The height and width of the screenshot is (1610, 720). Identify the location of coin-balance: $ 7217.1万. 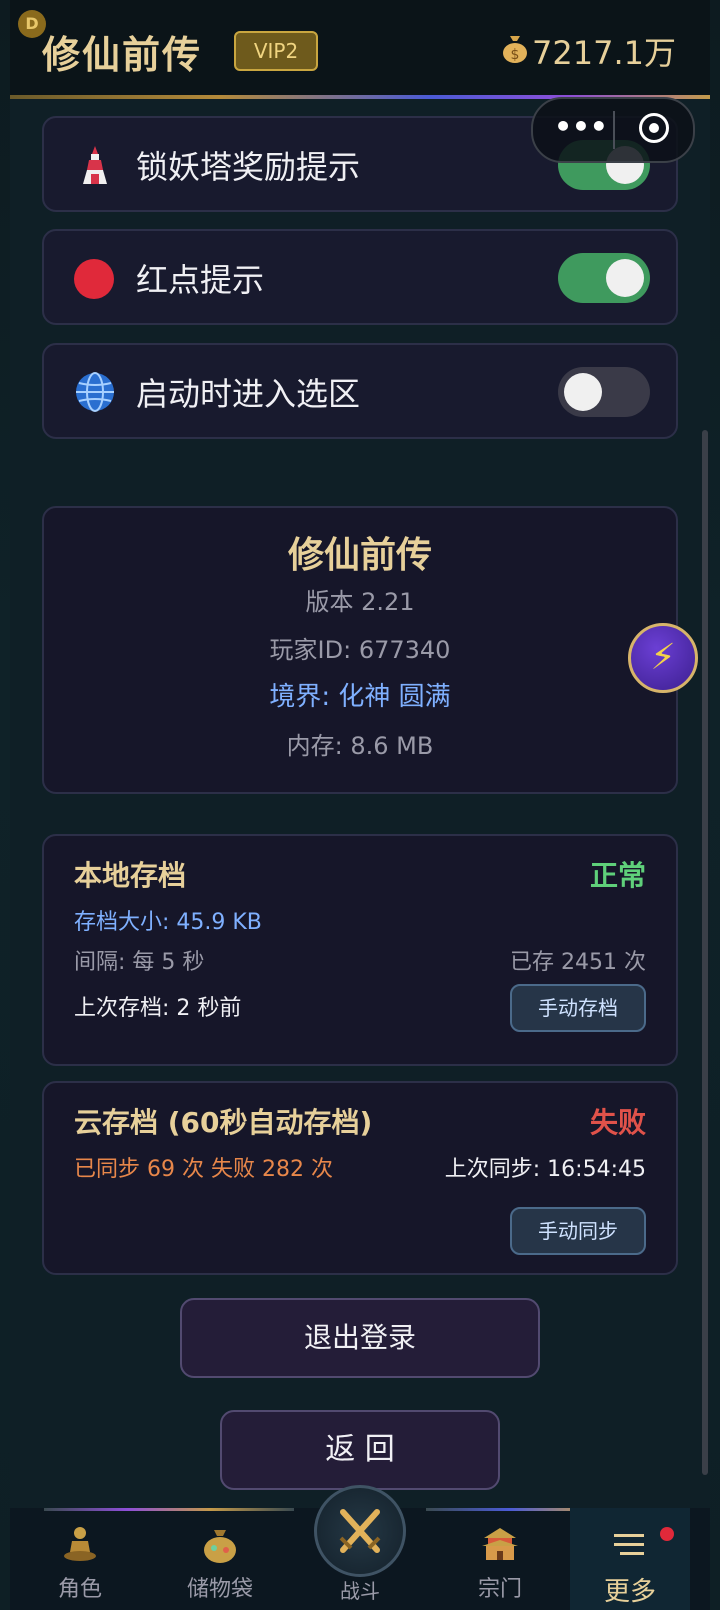
(588, 51).